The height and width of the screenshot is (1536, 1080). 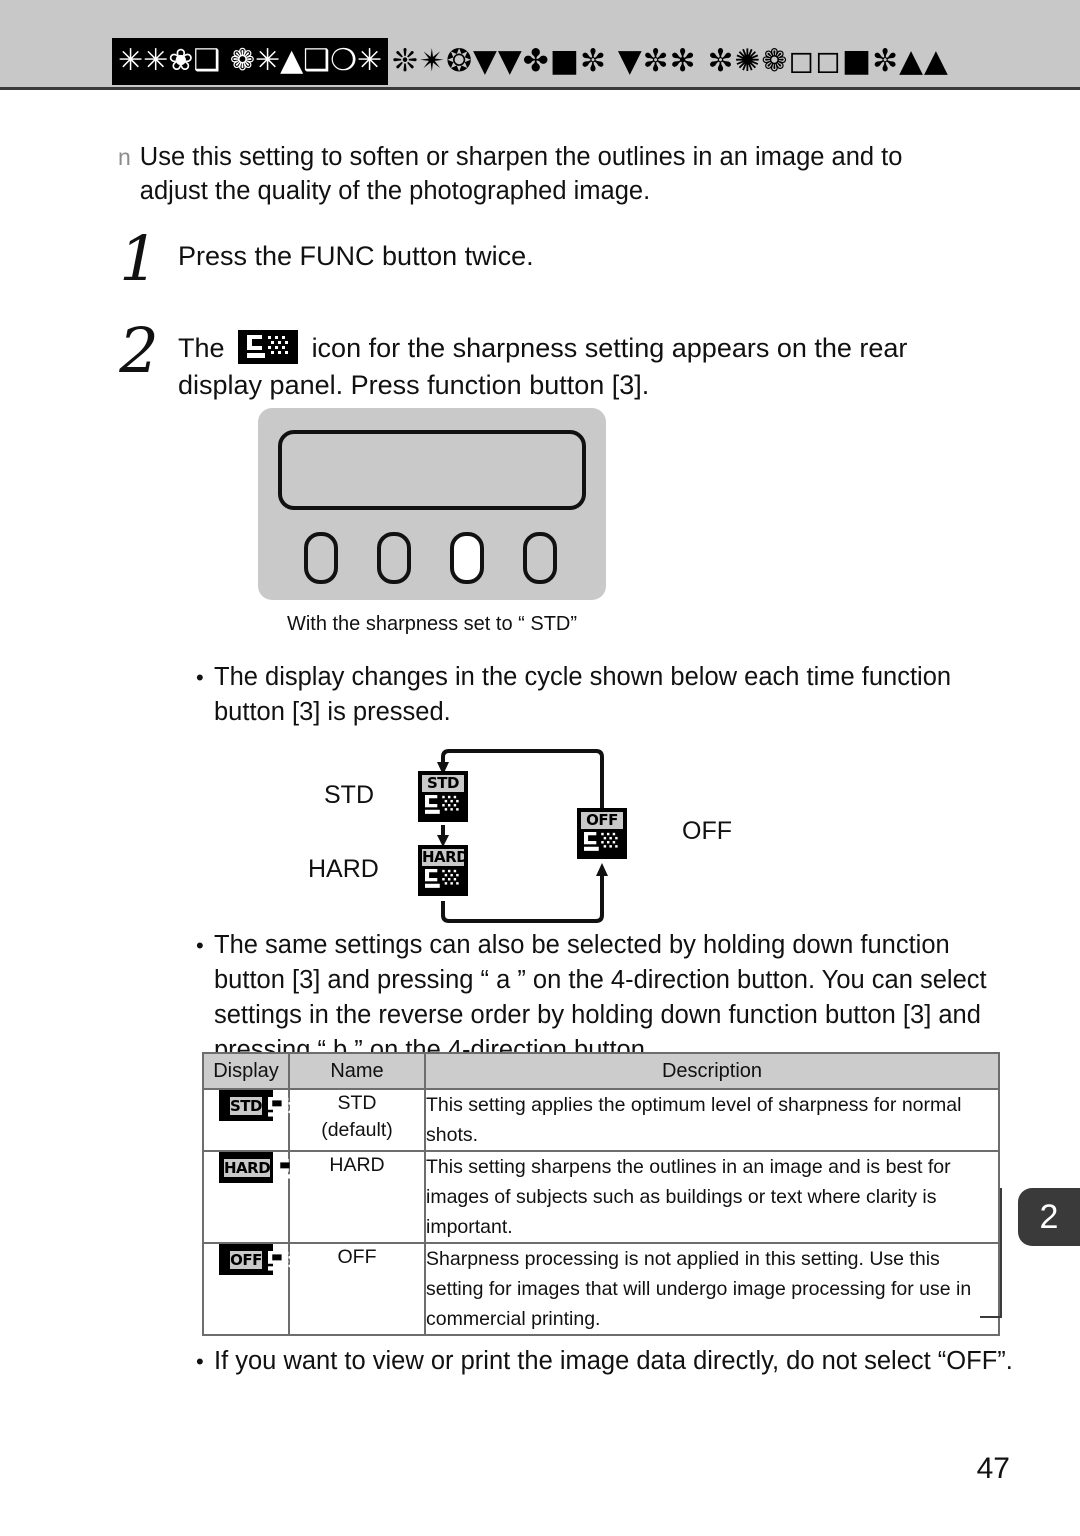 I want to click on lcd-body, so click(x=432, y=504).